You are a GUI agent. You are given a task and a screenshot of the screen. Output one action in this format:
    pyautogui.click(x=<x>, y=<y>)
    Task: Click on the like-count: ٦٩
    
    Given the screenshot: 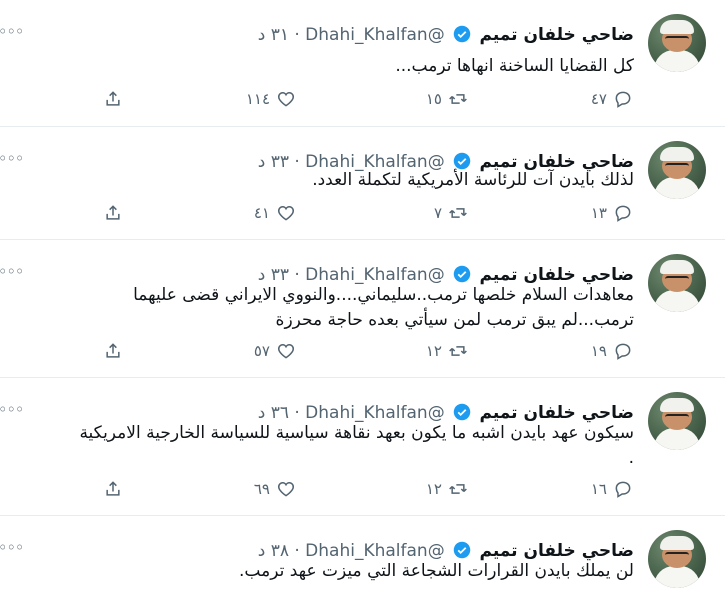 What is the action you would take?
    pyautogui.click(x=261, y=489)
    